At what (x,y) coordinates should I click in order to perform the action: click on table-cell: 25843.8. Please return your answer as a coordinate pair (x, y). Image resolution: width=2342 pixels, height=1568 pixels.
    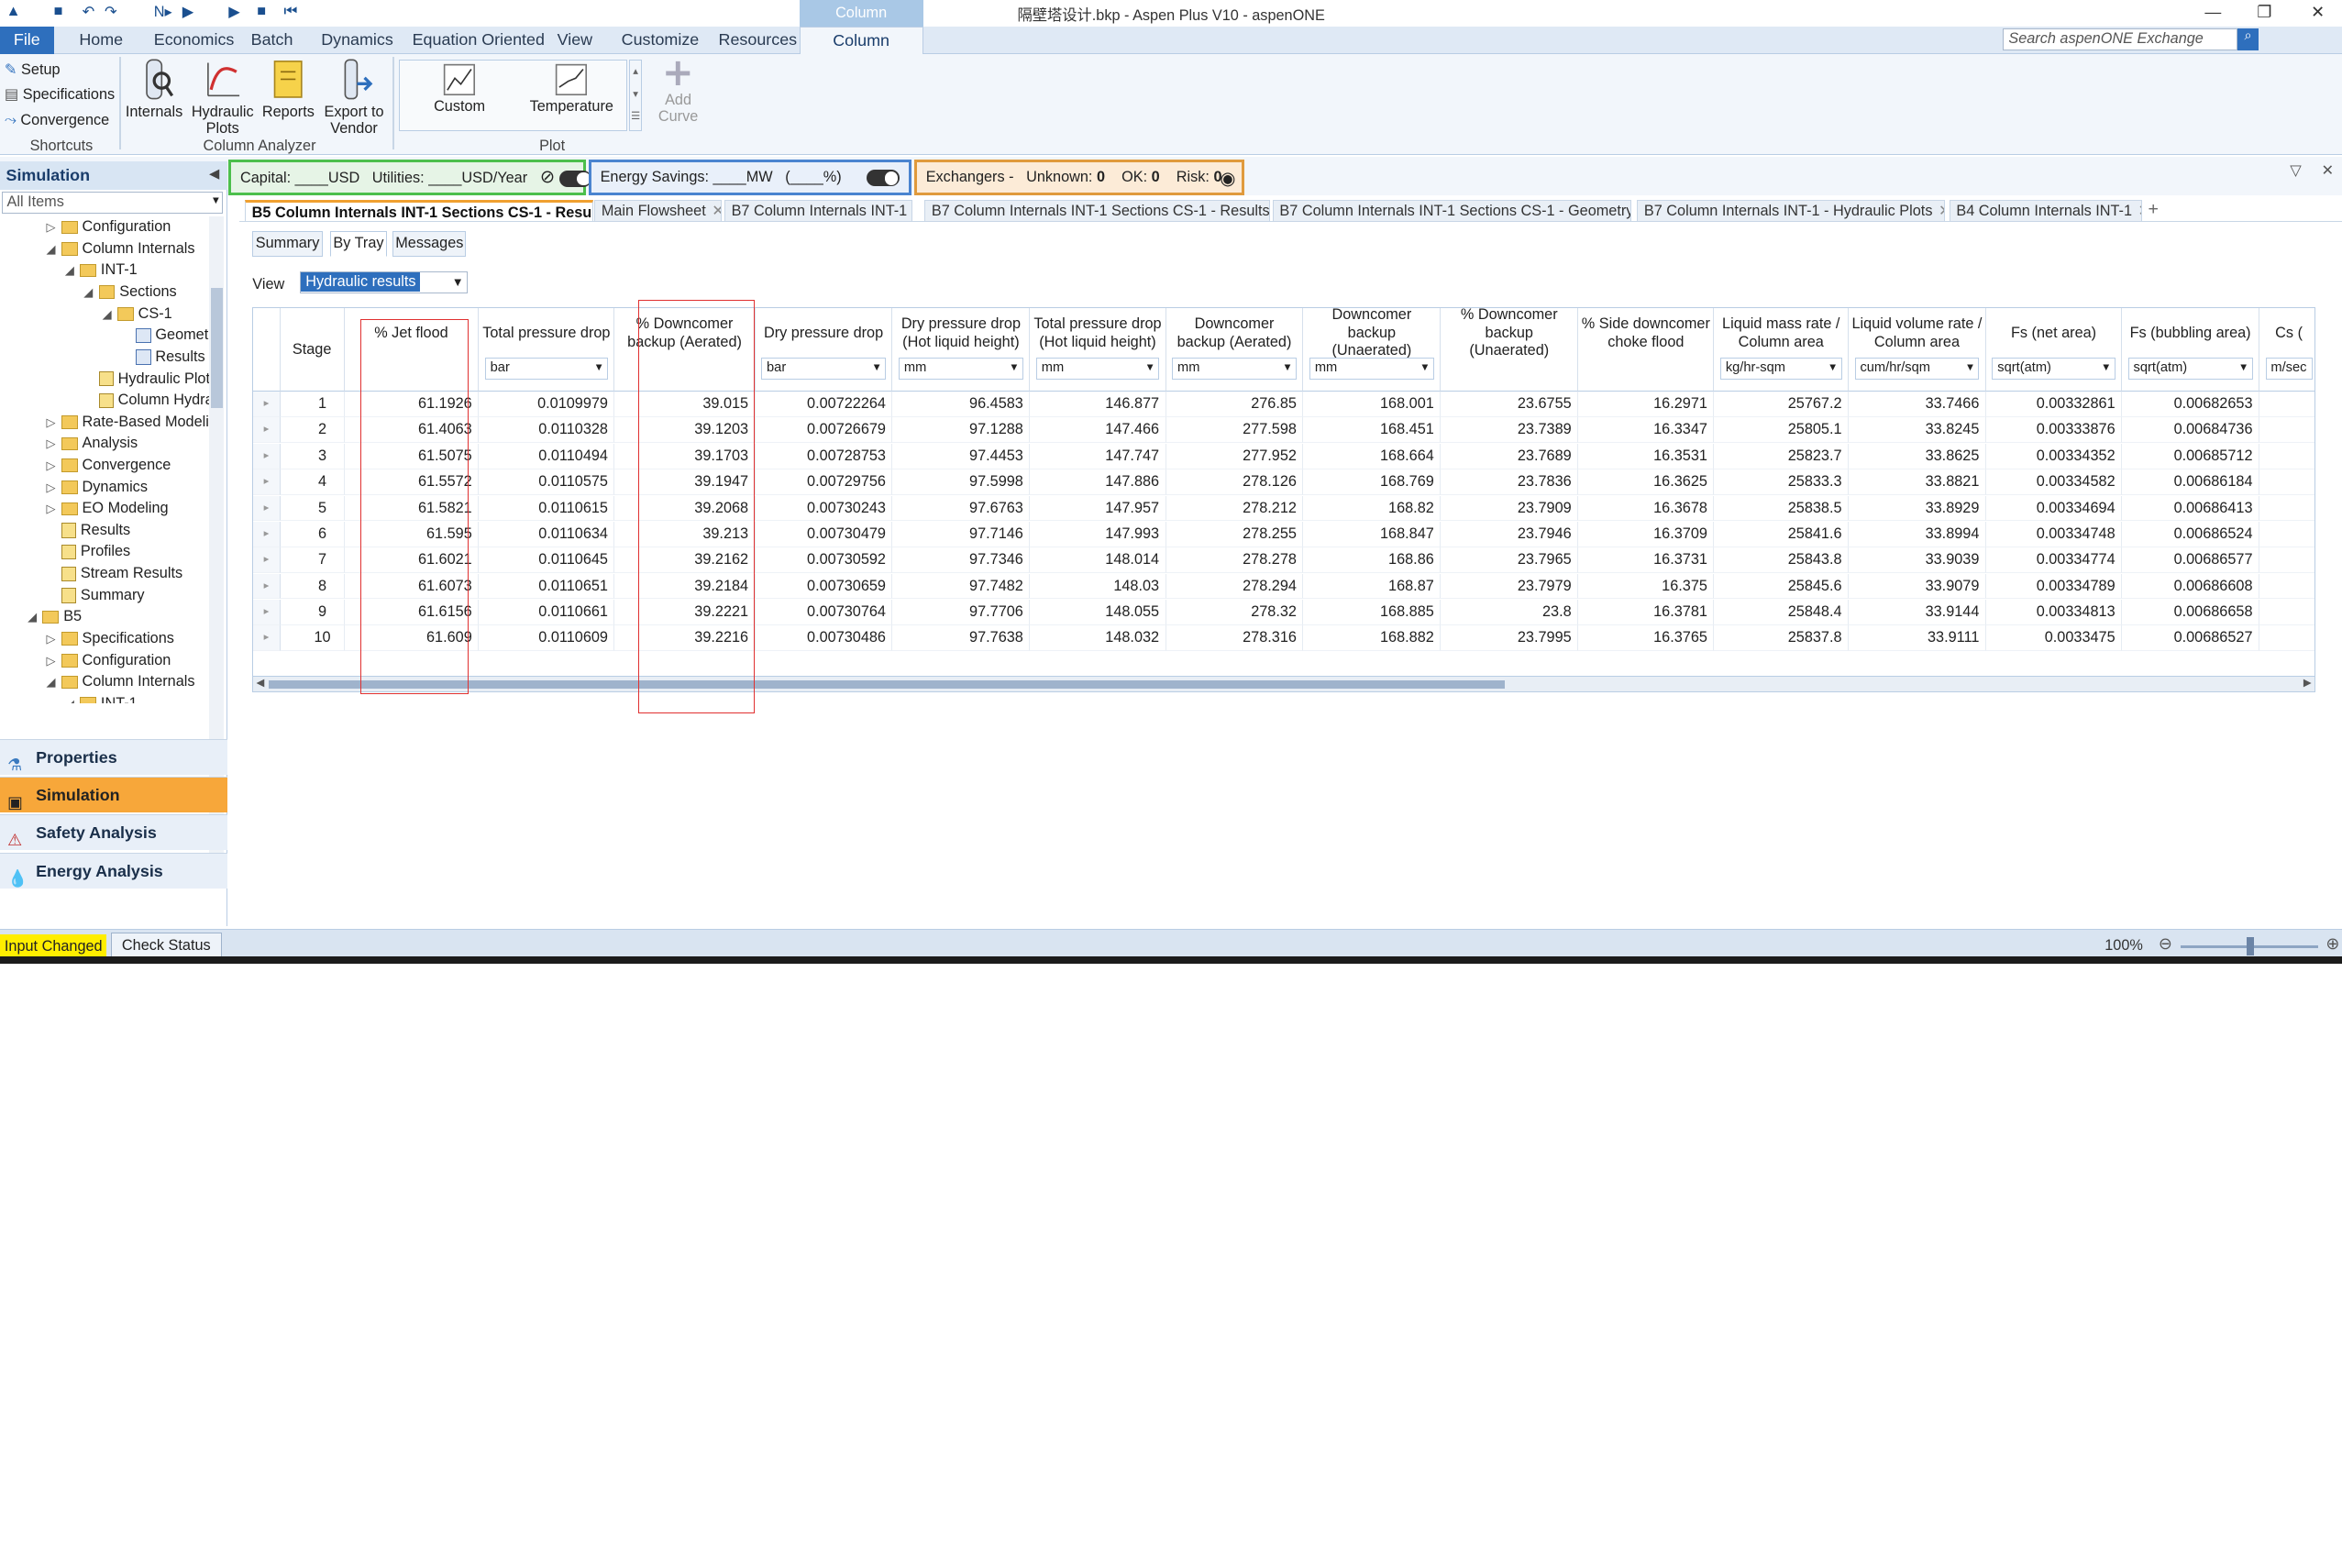
    Looking at the image, I should click on (1782, 560).